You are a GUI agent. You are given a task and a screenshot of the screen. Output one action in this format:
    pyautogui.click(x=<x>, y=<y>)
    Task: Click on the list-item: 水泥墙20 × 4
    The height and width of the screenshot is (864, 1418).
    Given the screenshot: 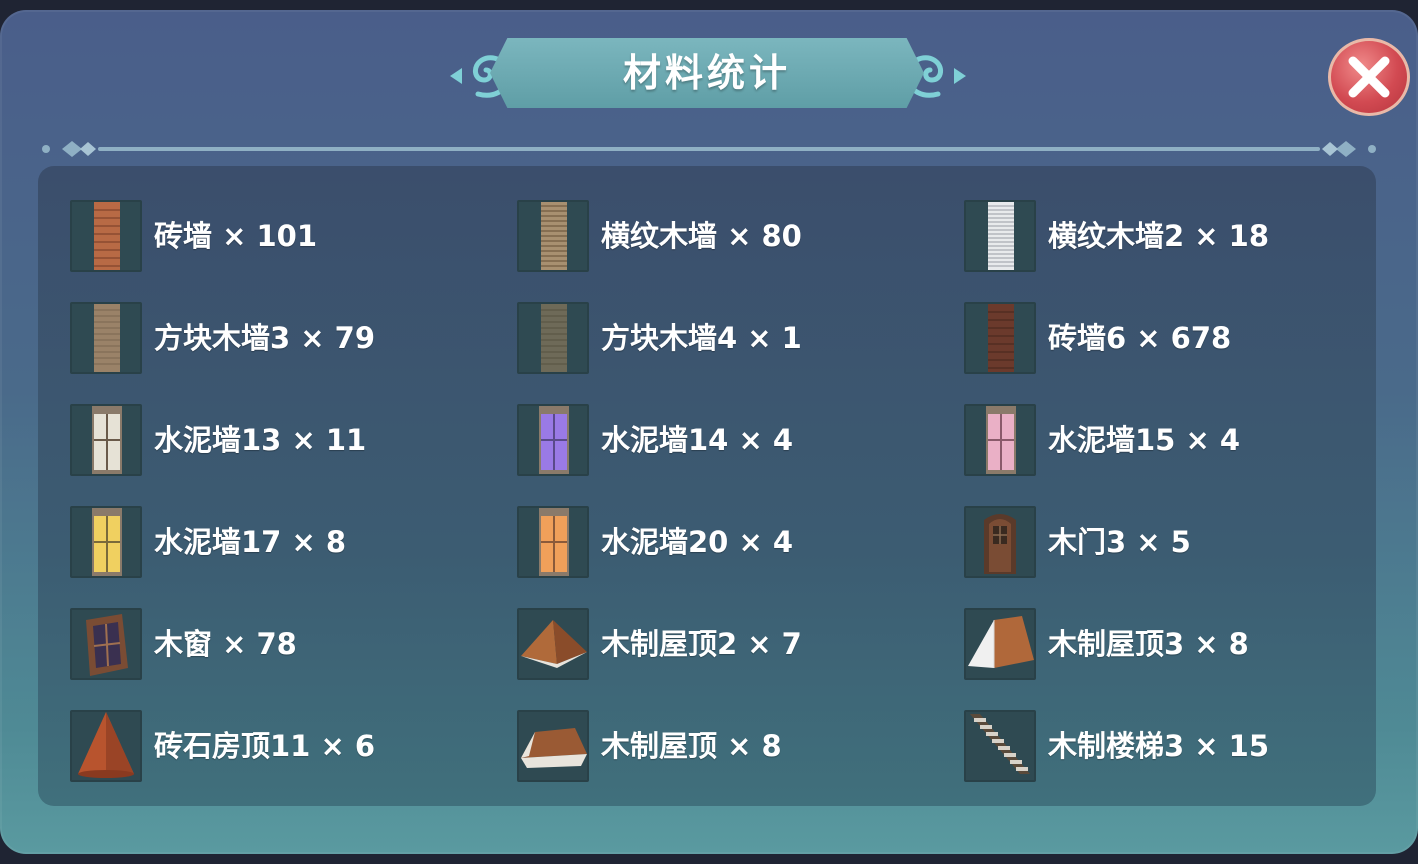 What is the action you would take?
    pyautogui.click(x=732, y=544)
    